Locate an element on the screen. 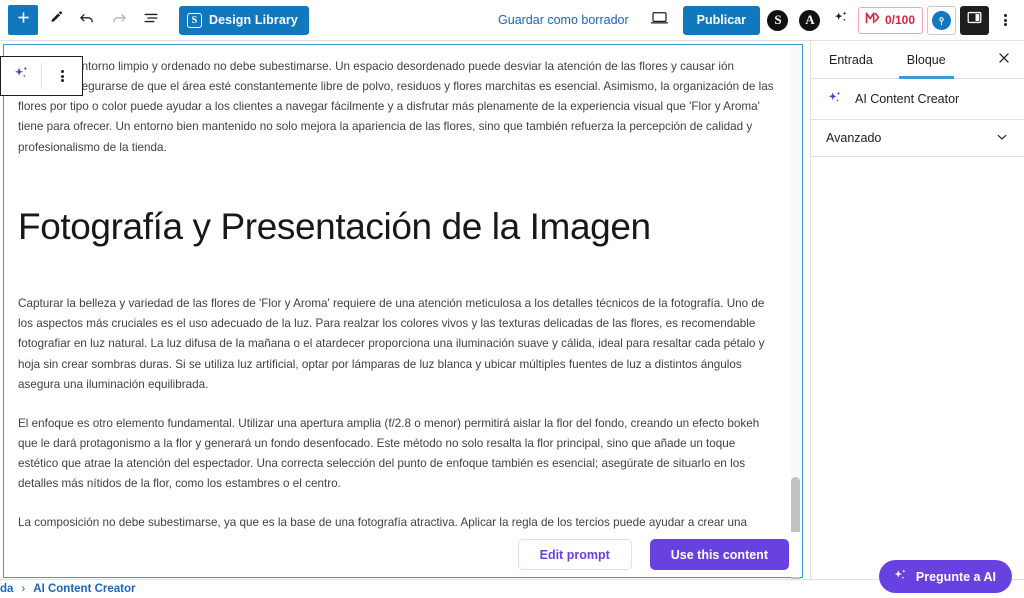  settings-button is located at coordinates (941, 20).